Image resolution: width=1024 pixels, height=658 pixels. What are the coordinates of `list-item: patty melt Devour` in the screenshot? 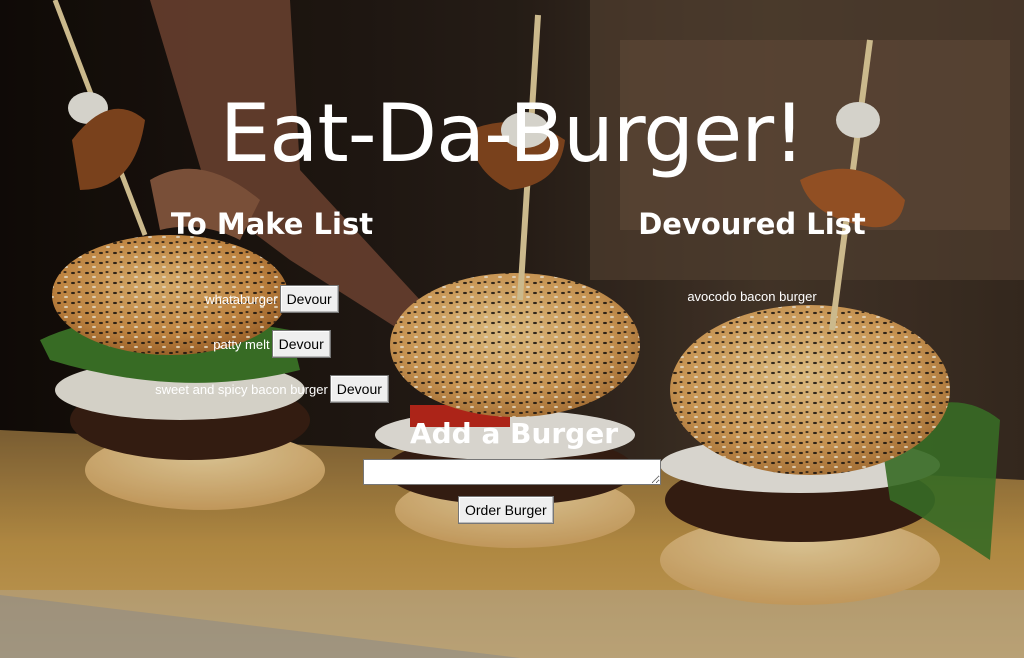 It's located at (272, 344).